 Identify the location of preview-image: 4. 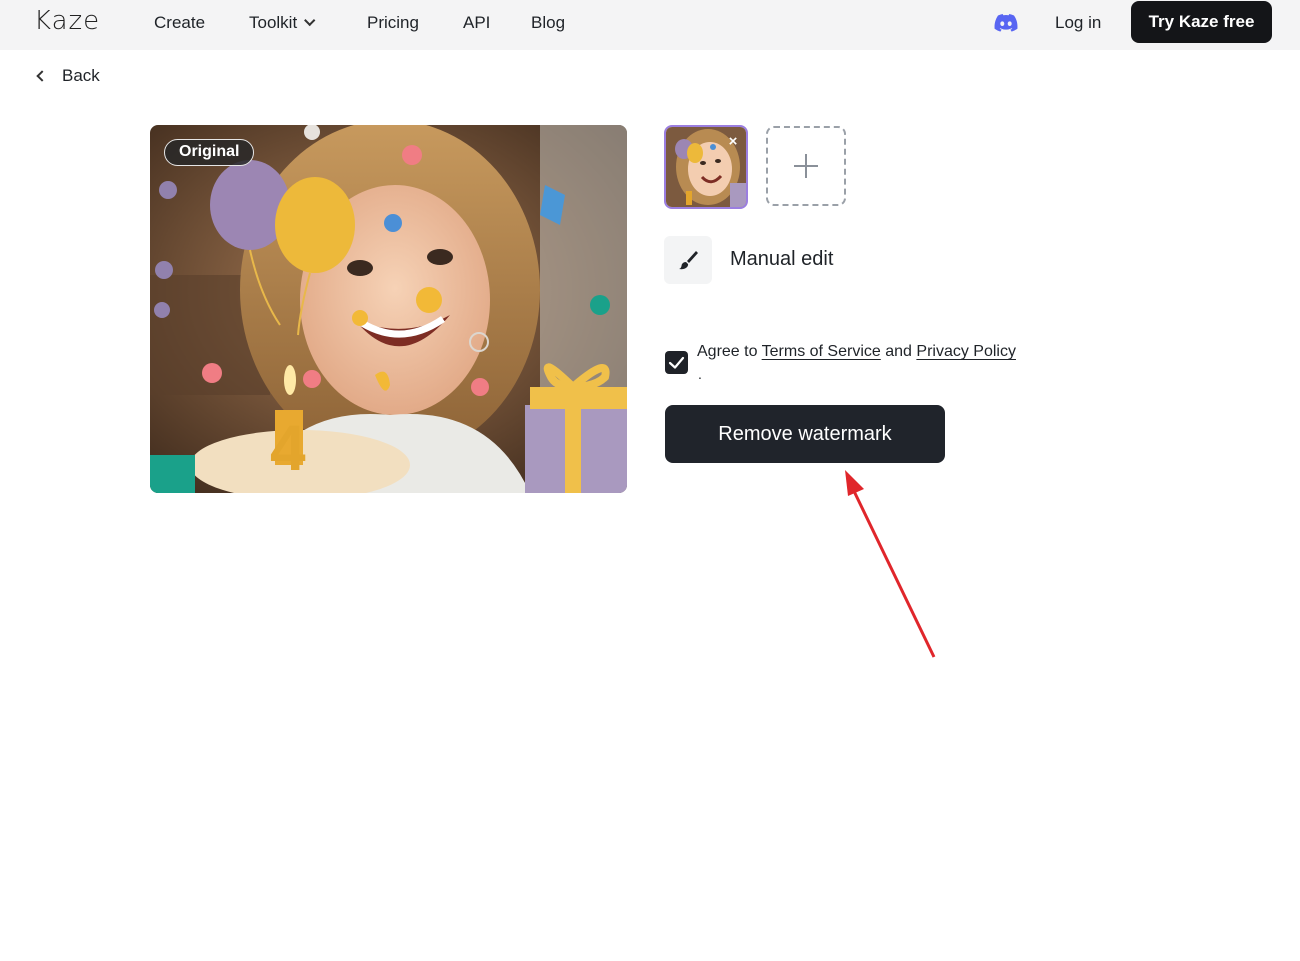
(388, 309).